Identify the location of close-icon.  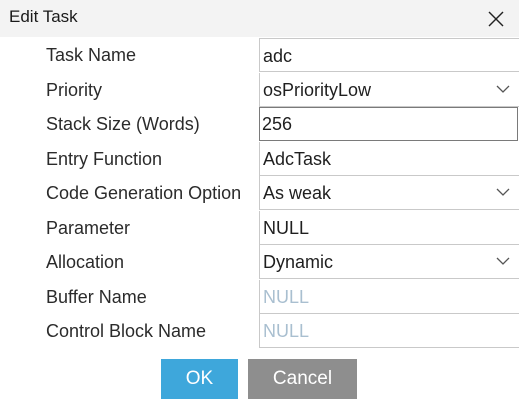
(496, 18).